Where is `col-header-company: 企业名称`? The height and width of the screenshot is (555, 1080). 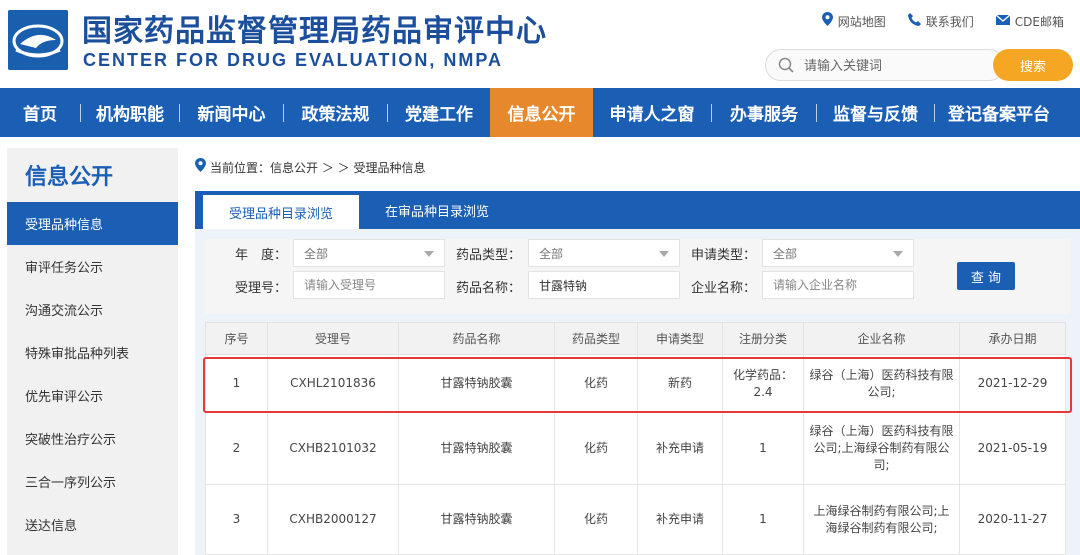
col-header-company: 企业名称 is located at coordinates (881, 338).